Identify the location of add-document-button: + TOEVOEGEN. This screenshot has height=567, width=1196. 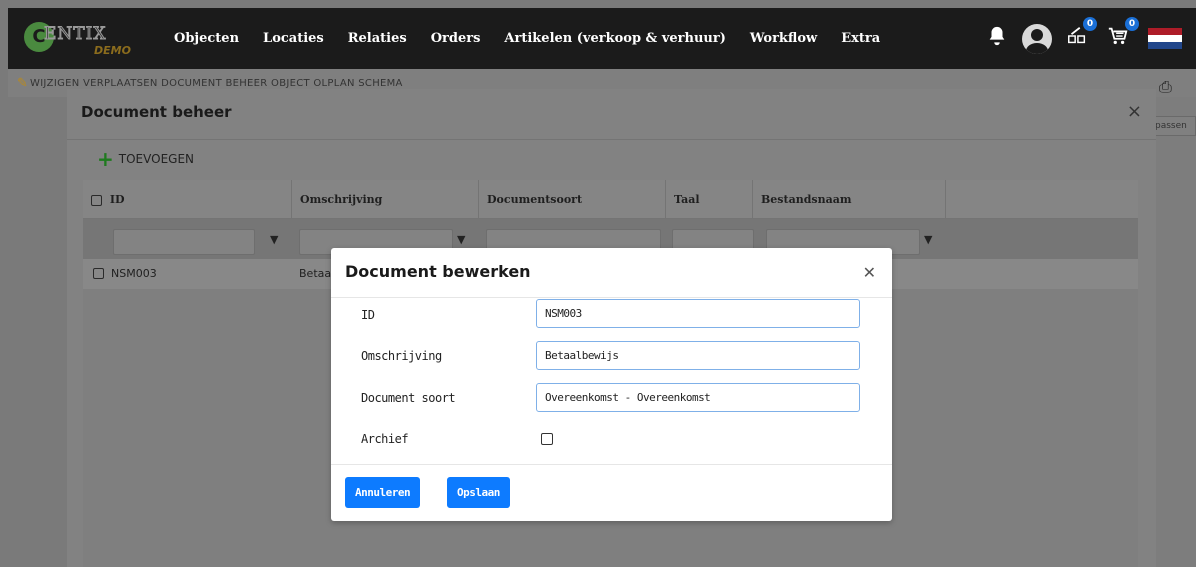
(145, 159).